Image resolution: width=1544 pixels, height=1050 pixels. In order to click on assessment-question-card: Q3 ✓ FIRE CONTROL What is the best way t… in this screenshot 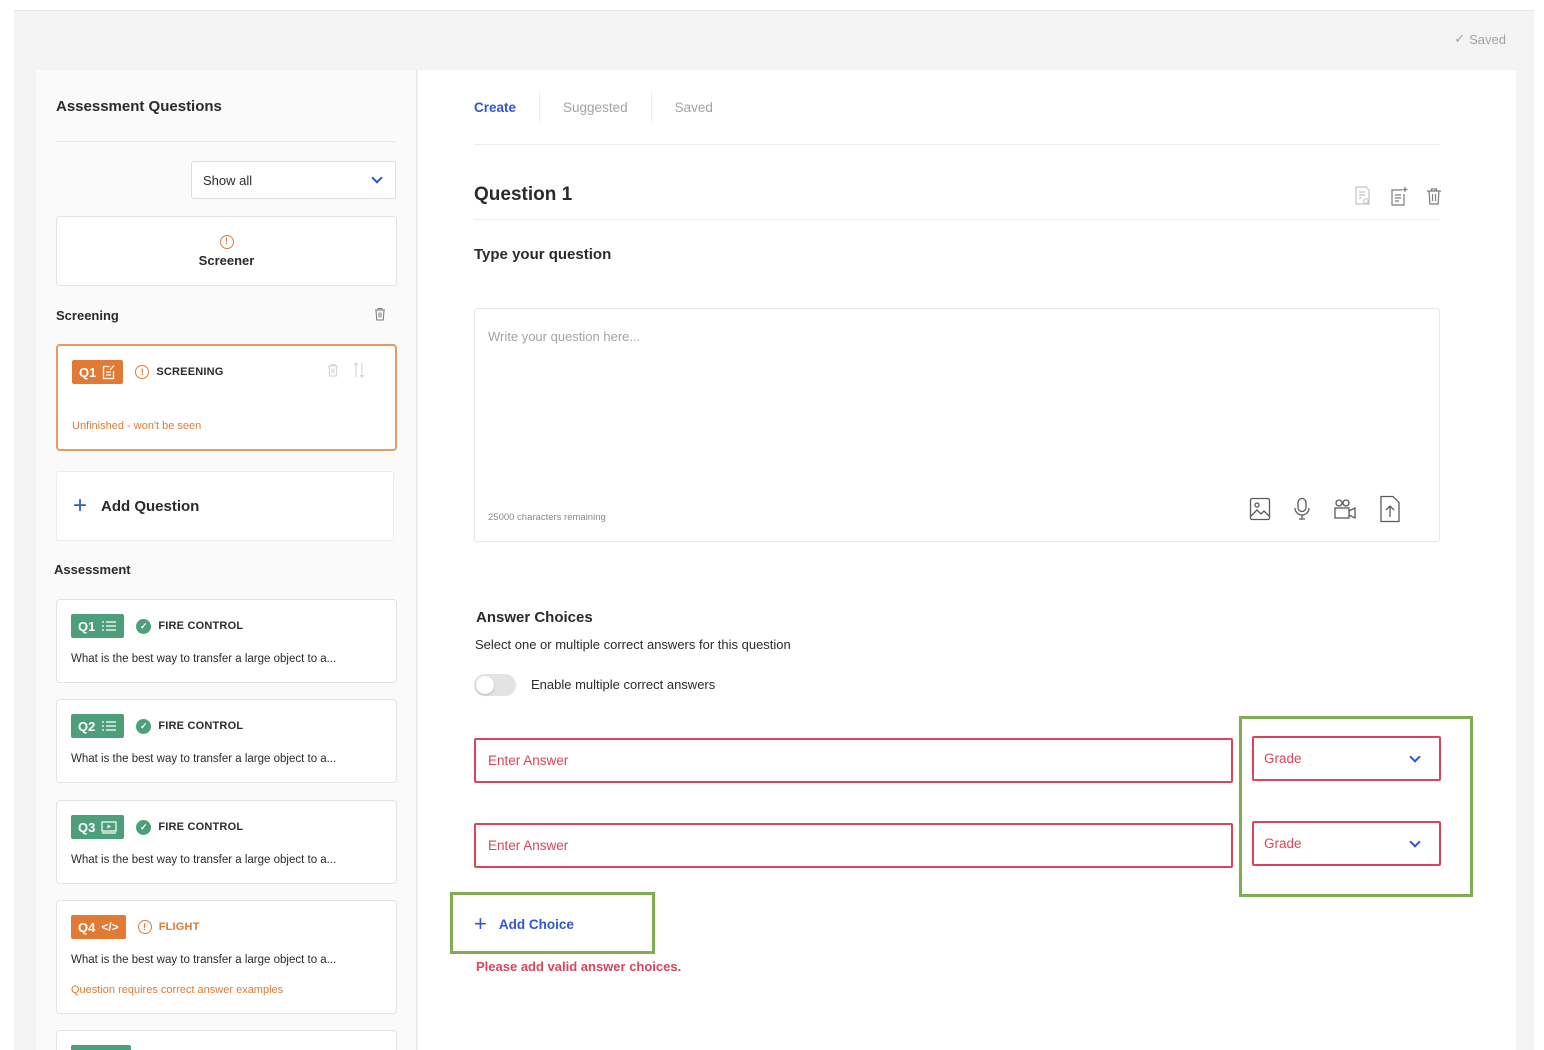, I will do `click(226, 842)`.